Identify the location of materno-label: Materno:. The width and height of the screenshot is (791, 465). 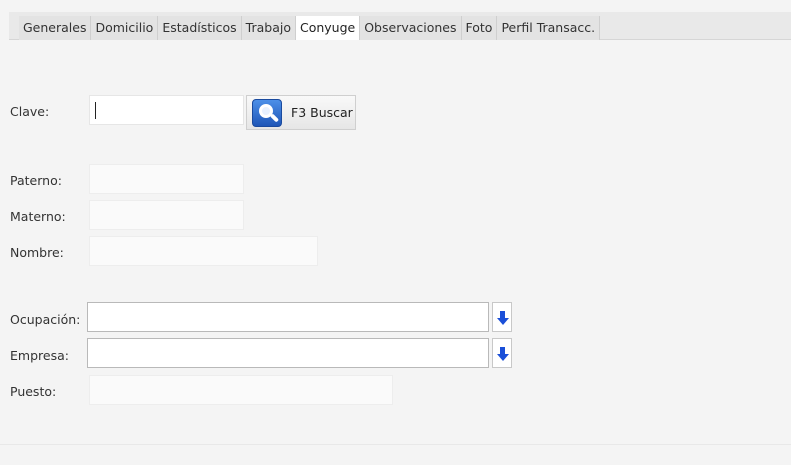
(38, 216).